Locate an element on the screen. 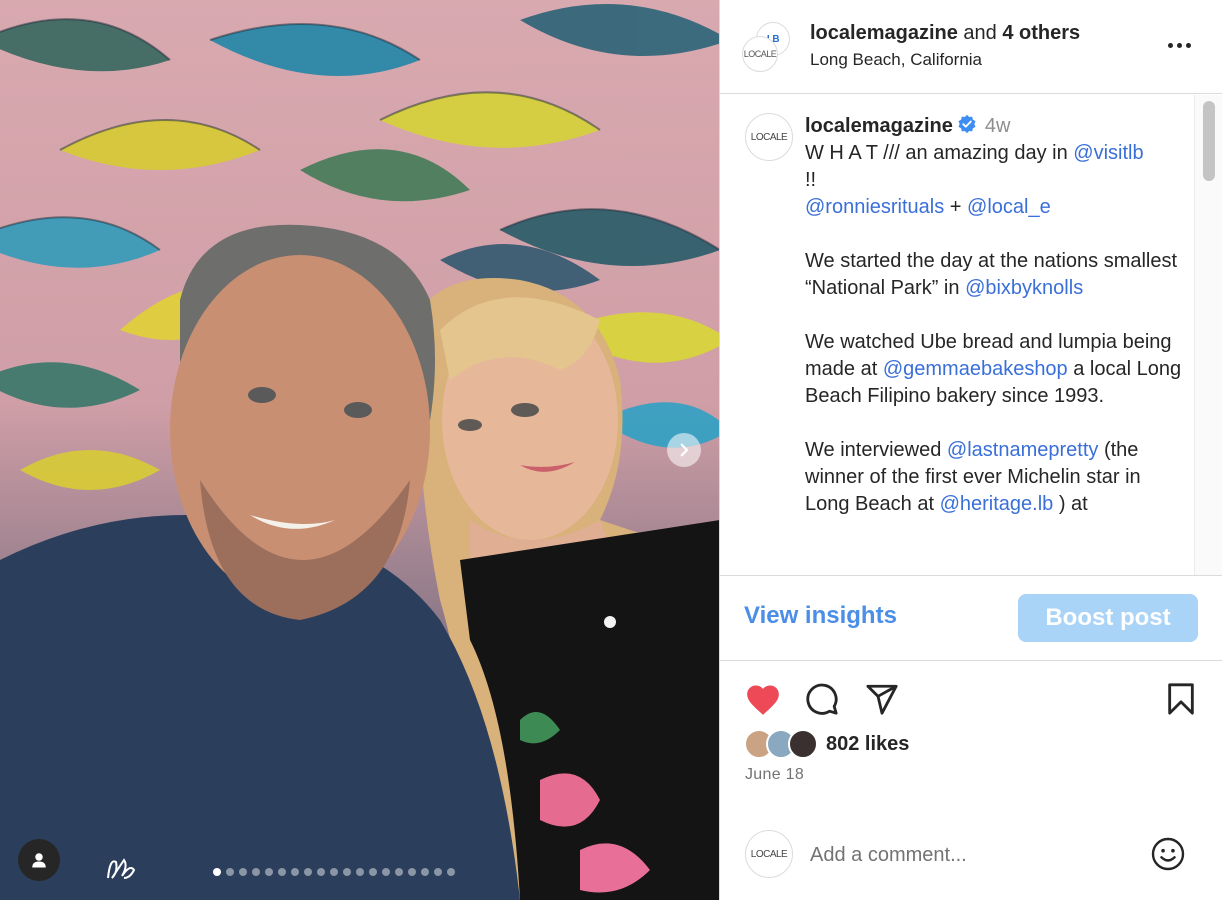 The height and width of the screenshot is (900, 1222). person-tag-icon is located at coordinates (39, 860).